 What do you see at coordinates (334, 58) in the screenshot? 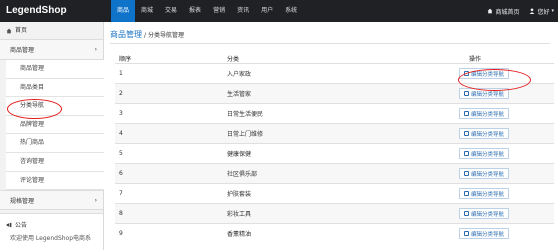
I see `table-header: 顺序 分类 操作` at bounding box center [334, 58].